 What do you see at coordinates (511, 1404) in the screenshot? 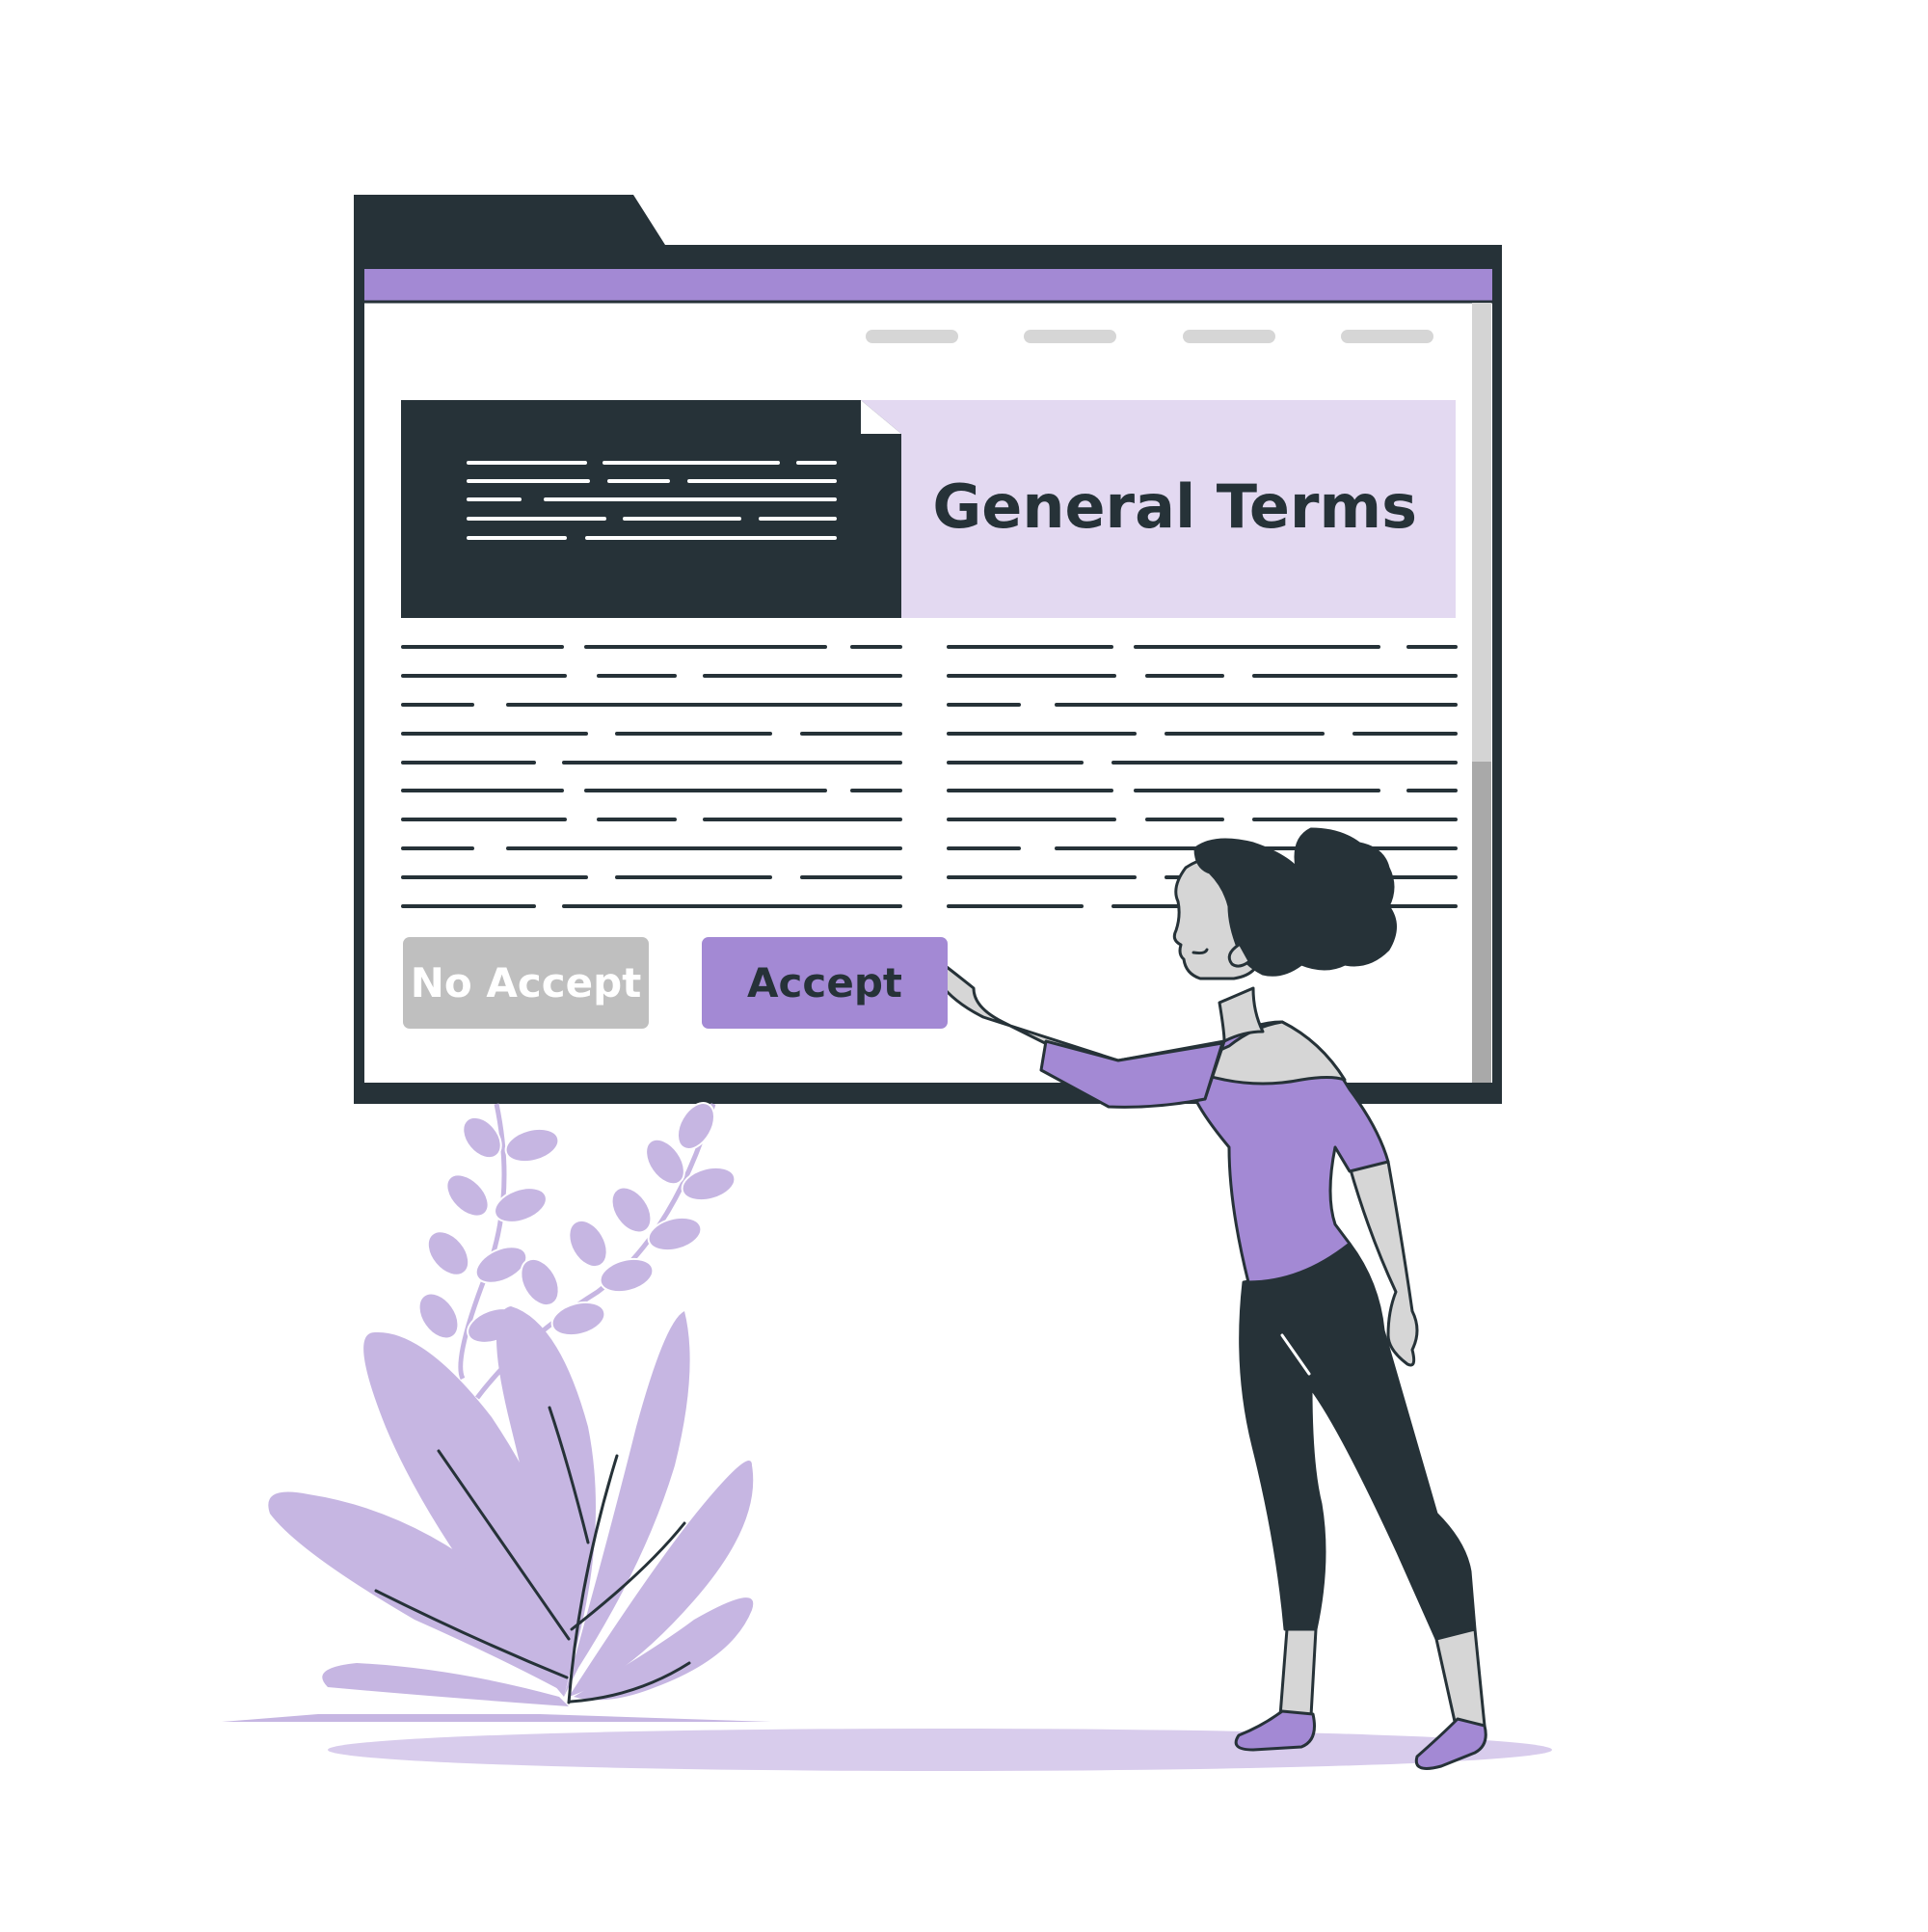
I see `plant` at bounding box center [511, 1404].